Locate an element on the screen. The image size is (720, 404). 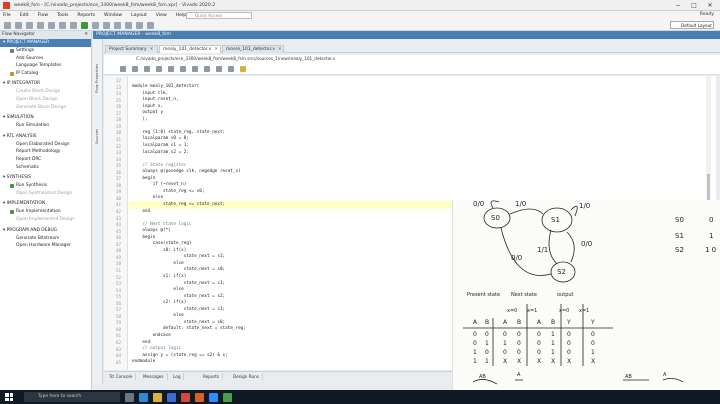
flow-item: Run Implementation is located at coordinates (45, 212).